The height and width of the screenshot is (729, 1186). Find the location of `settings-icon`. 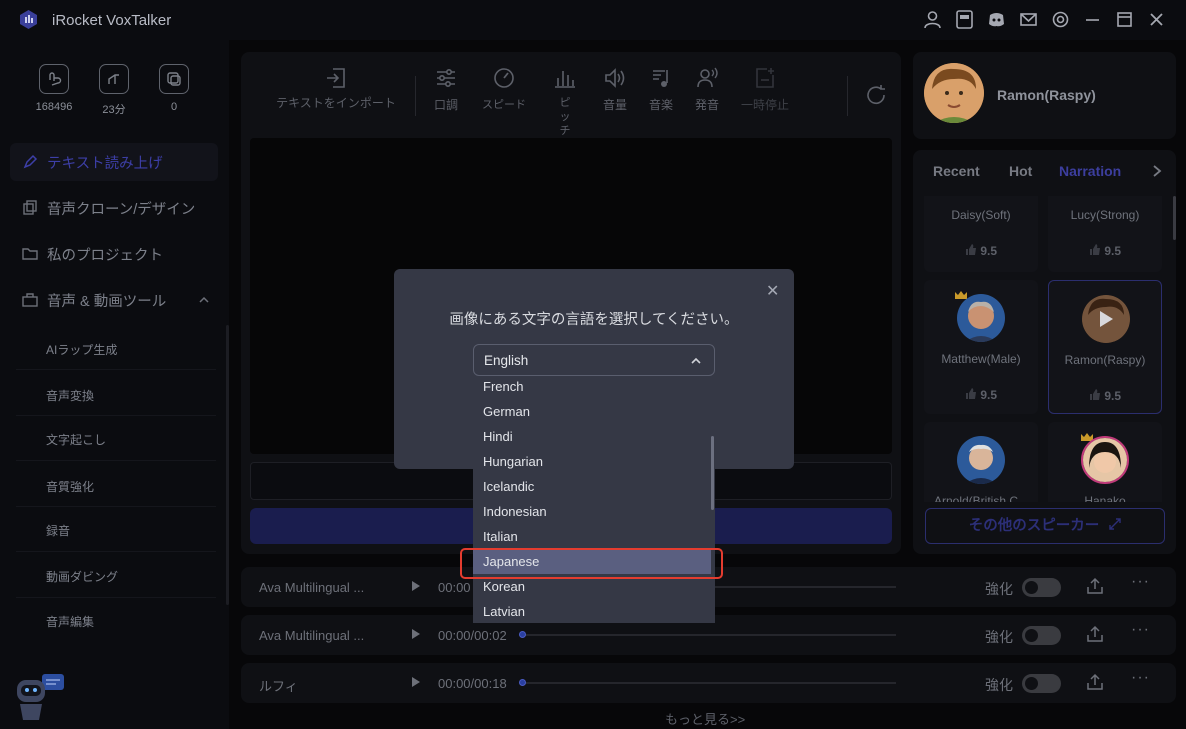

settings-icon is located at coordinates (1060, 19).